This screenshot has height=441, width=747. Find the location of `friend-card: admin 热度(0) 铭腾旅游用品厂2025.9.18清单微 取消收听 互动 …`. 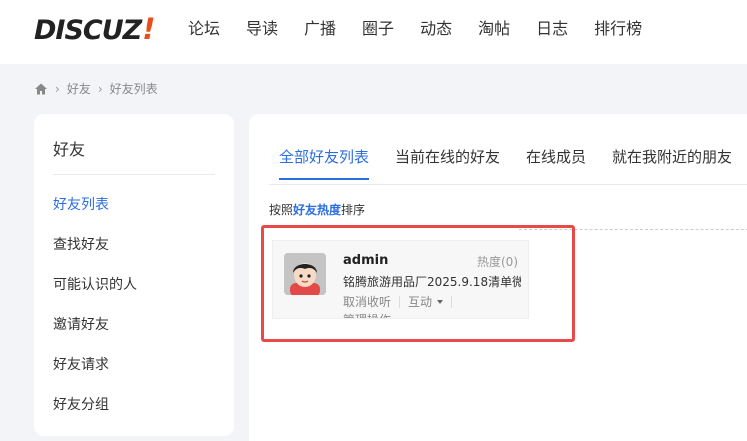

friend-card: admin 热度(0) 铭腾旅游用品厂2025.9.18清单微 取消收听 互动 … is located at coordinates (400, 279).